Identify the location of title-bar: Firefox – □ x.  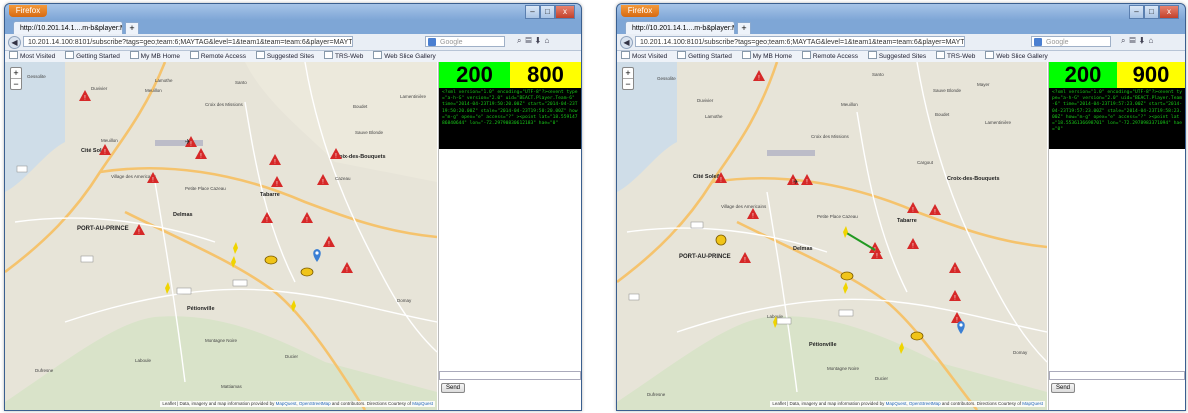
(901, 12).